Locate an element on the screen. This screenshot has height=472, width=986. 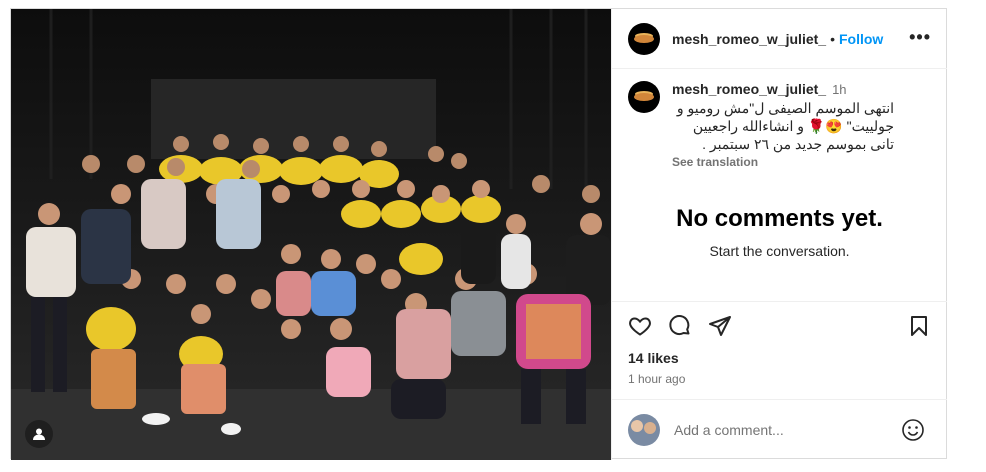
post-actions: 14 likes 1 hour ago is located at coordinates (779, 346).